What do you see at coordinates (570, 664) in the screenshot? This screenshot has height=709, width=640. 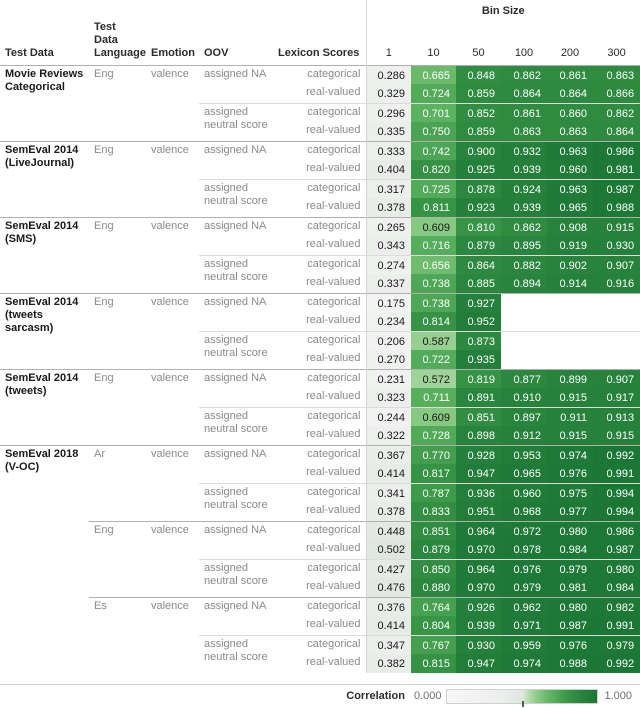 I see `heatmap-cell: 0.988` at bounding box center [570, 664].